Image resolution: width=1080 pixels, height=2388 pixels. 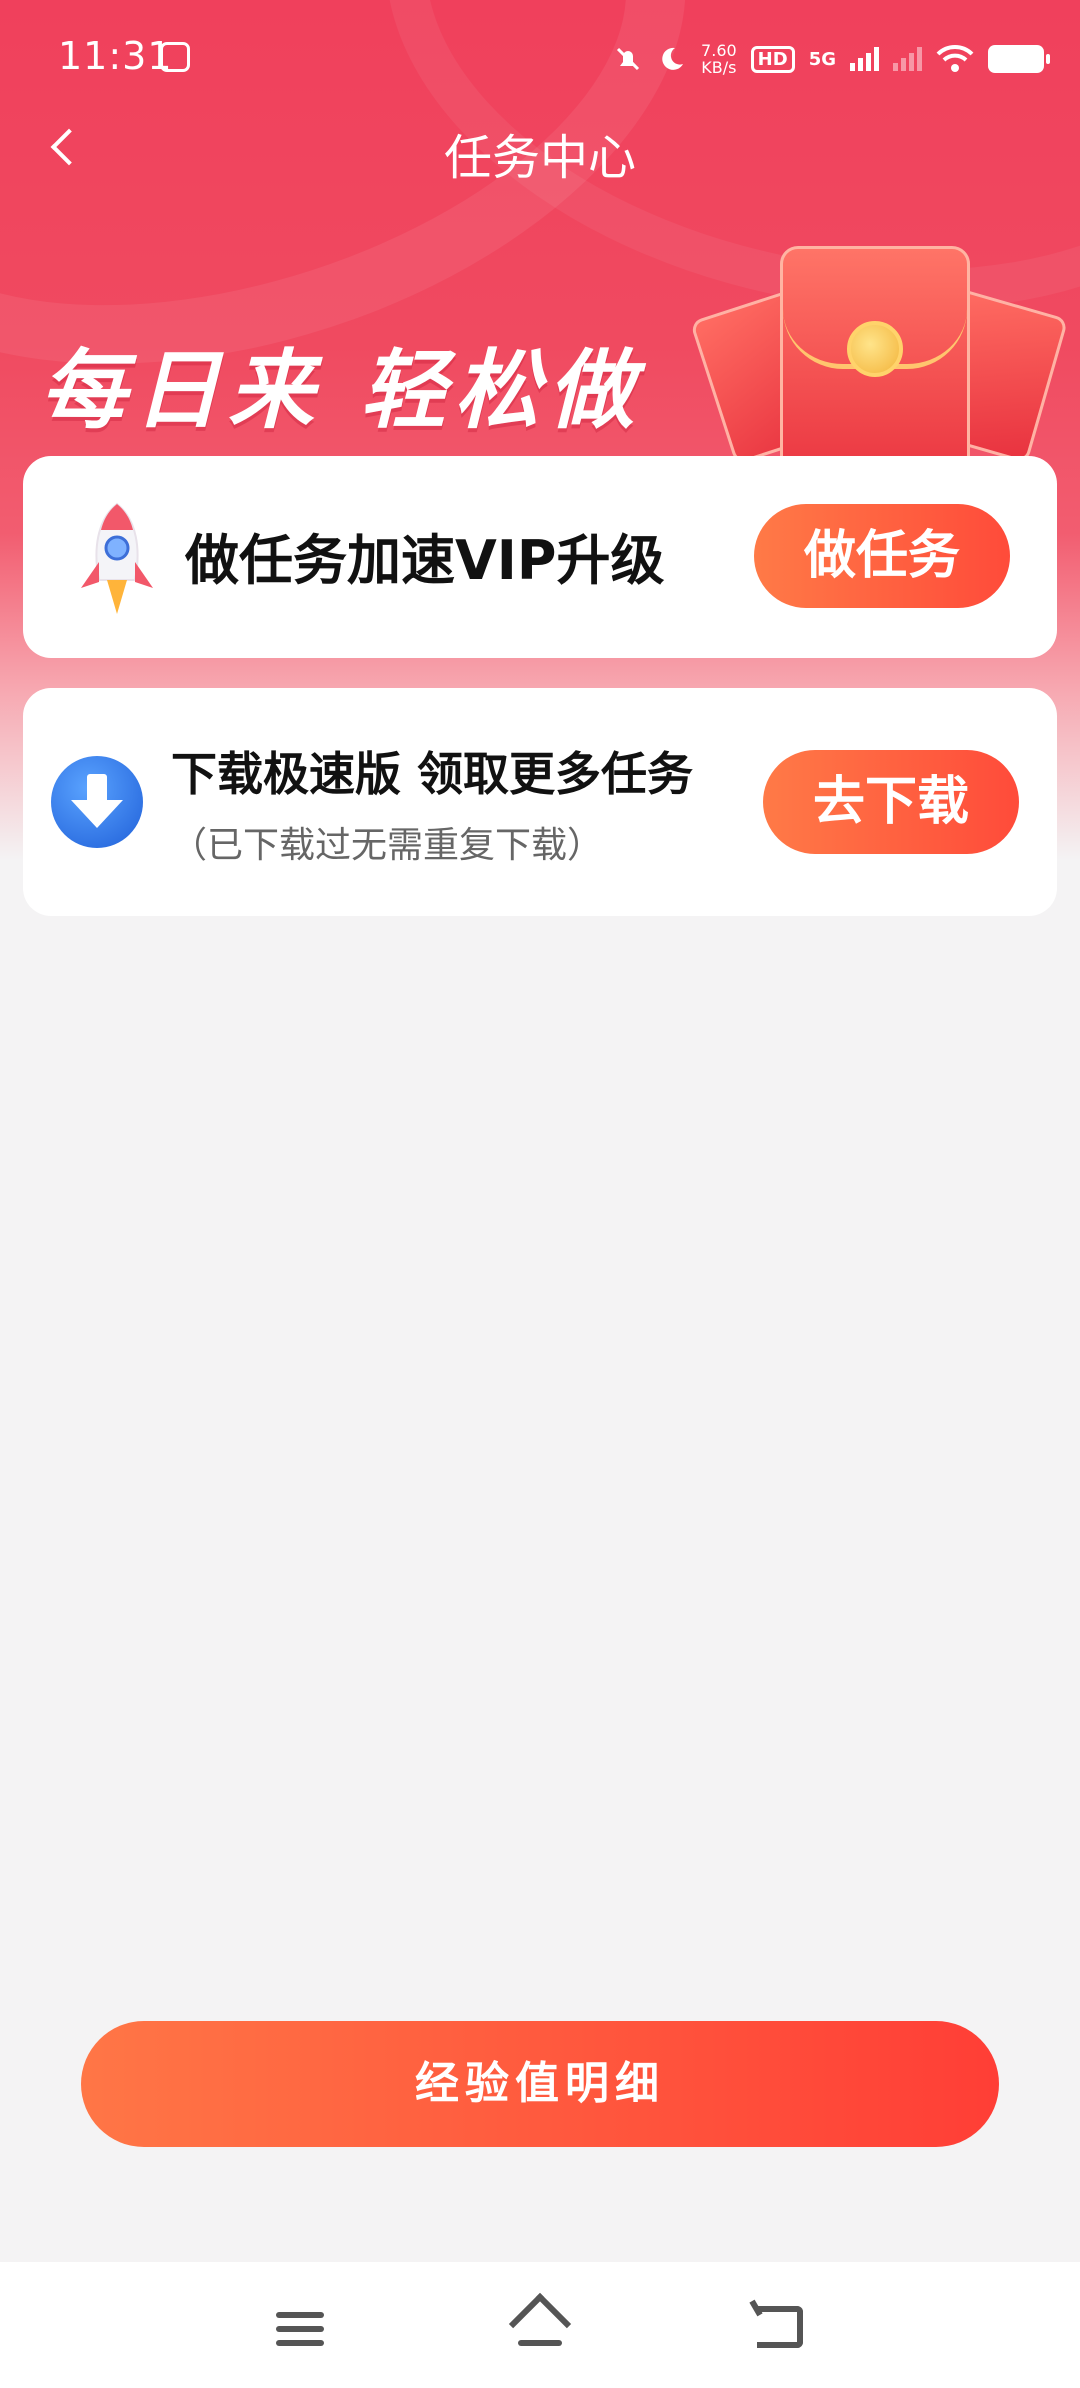 I want to click on system-nav-bar, so click(x=540, y=2325).